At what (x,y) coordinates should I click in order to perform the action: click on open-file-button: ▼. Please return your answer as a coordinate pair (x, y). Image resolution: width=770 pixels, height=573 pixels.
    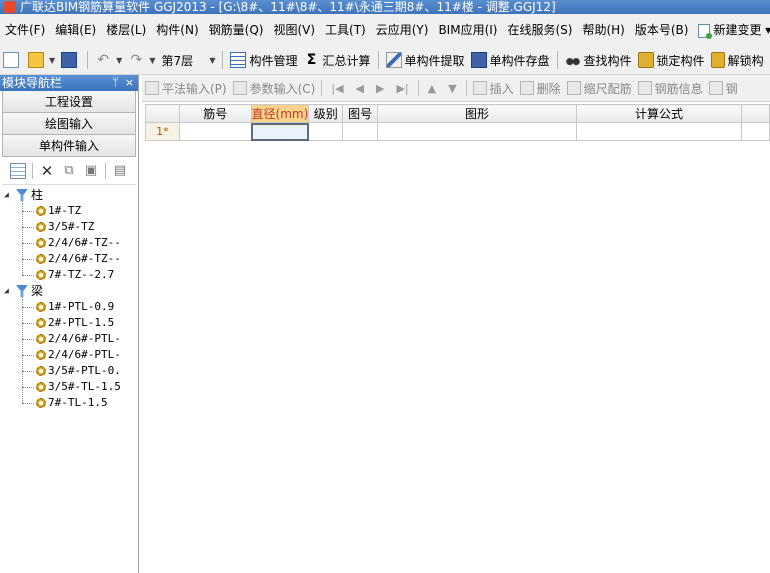
    Looking at the image, I should click on (41, 60).